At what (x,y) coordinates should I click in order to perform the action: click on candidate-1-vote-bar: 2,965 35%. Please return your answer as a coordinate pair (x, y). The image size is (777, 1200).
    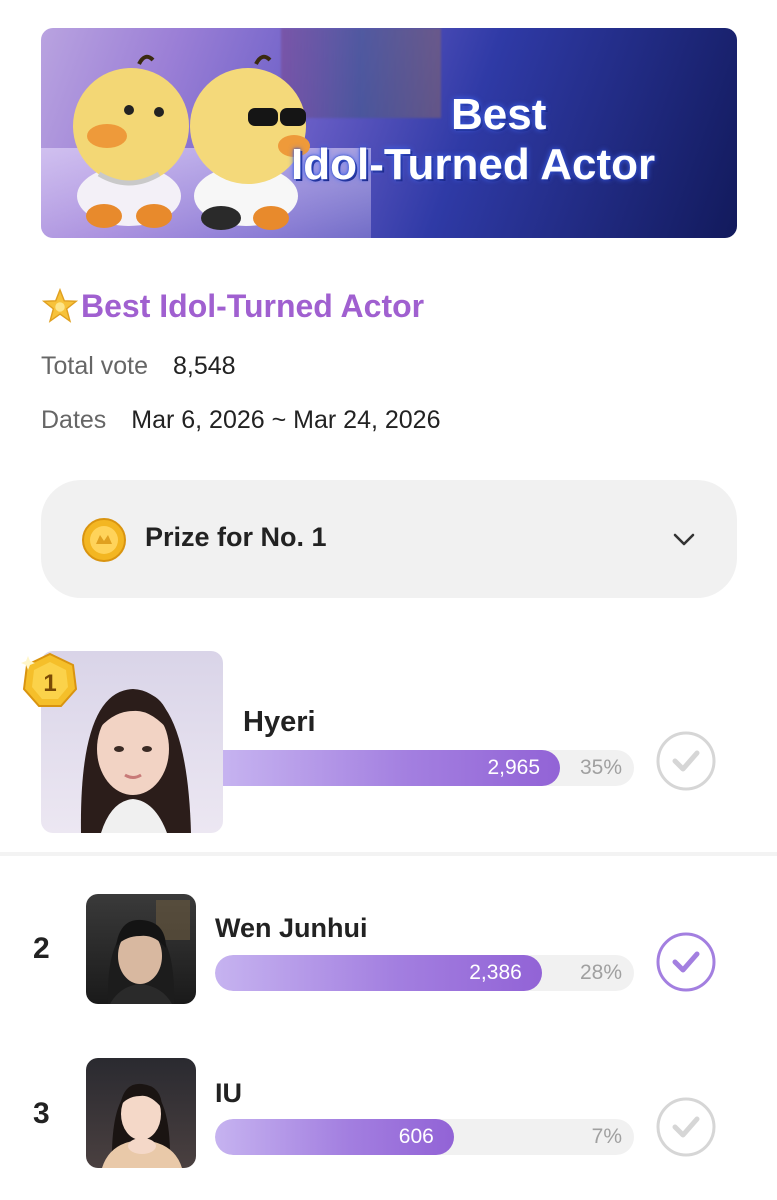
    Looking at the image, I should click on (428, 768).